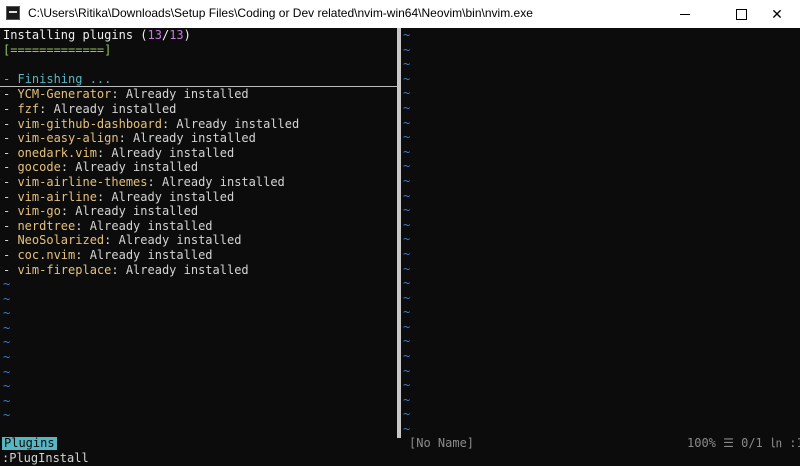  I want to click on minimize-button, so click(685, 14).